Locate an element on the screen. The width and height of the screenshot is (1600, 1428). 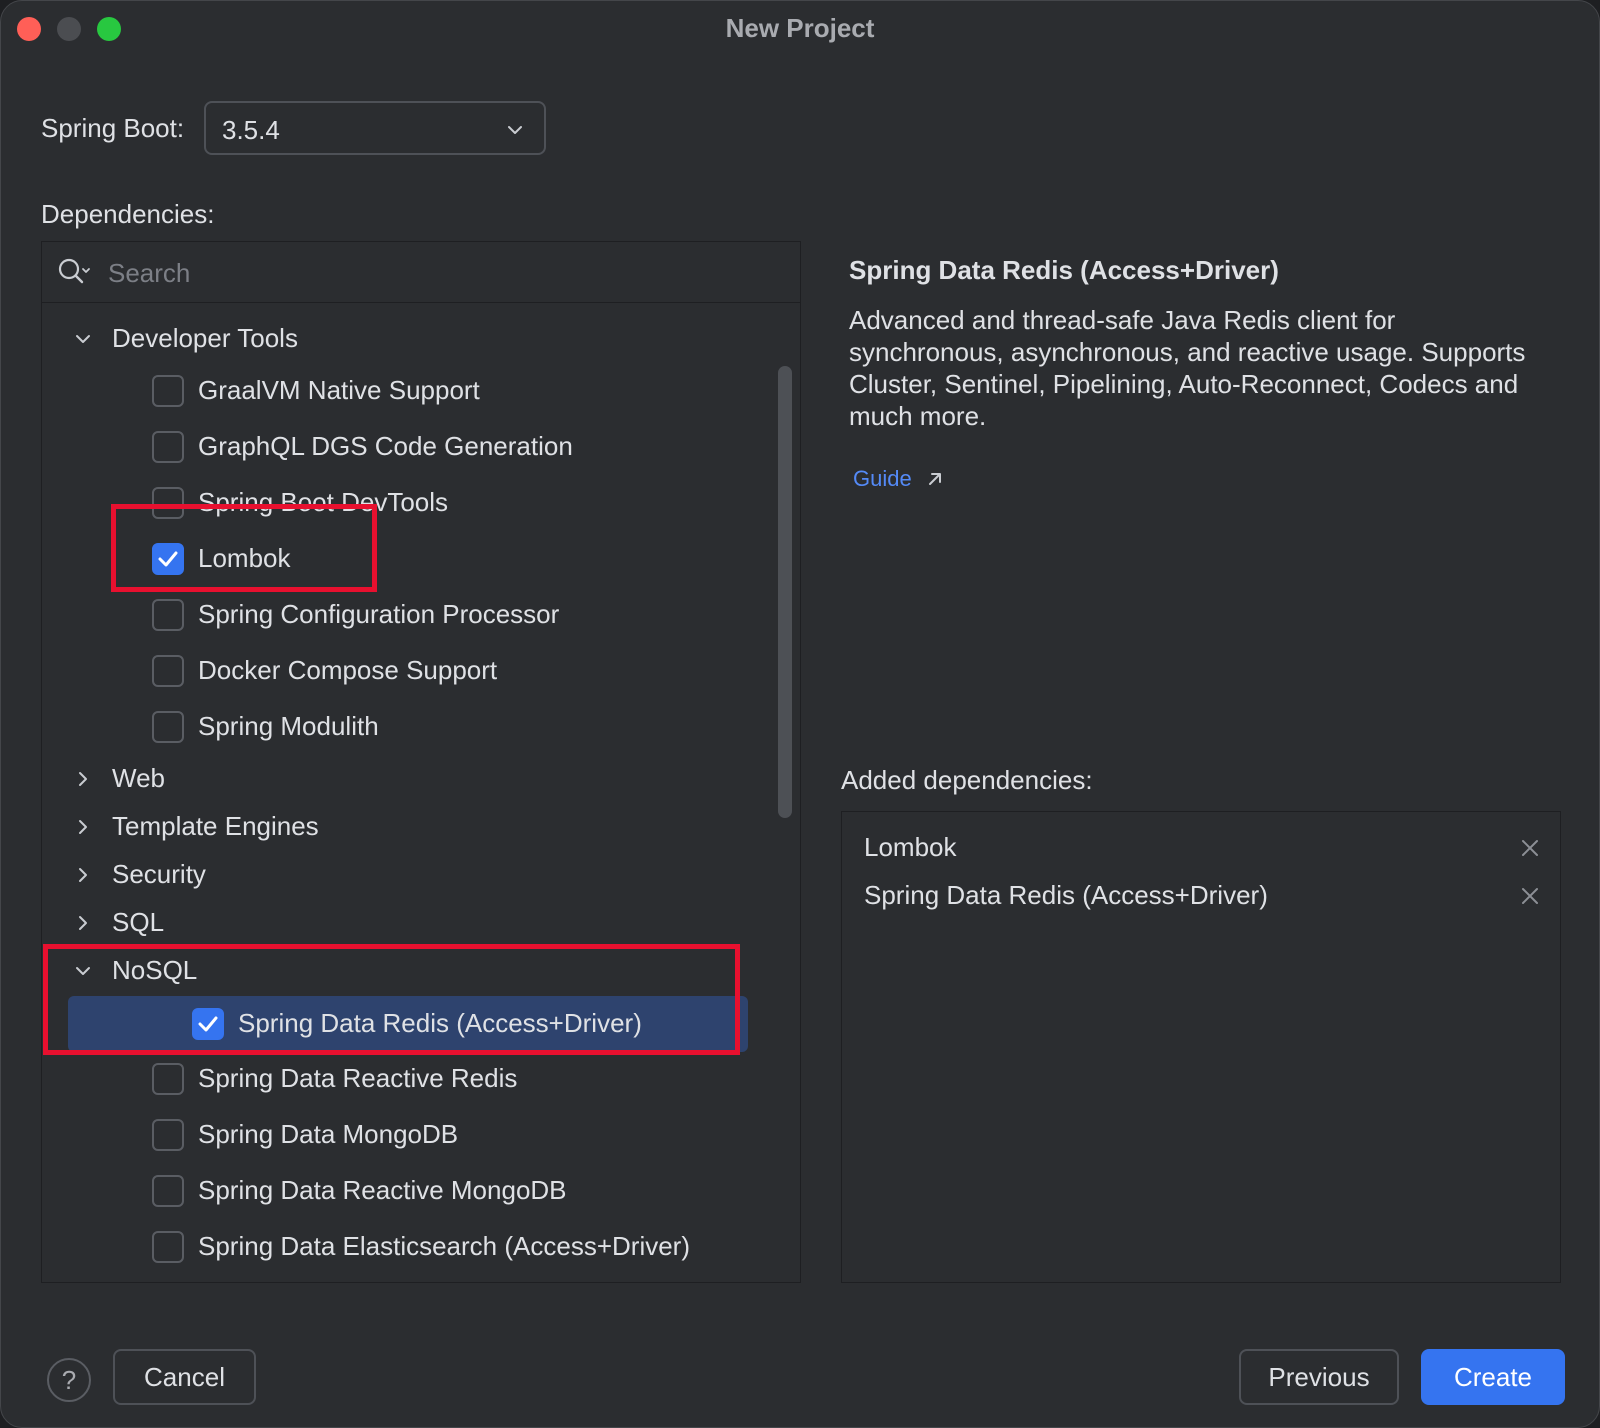
tree-item-label: GraphQL DGS Code Generation is located at coordinates (385, 446).